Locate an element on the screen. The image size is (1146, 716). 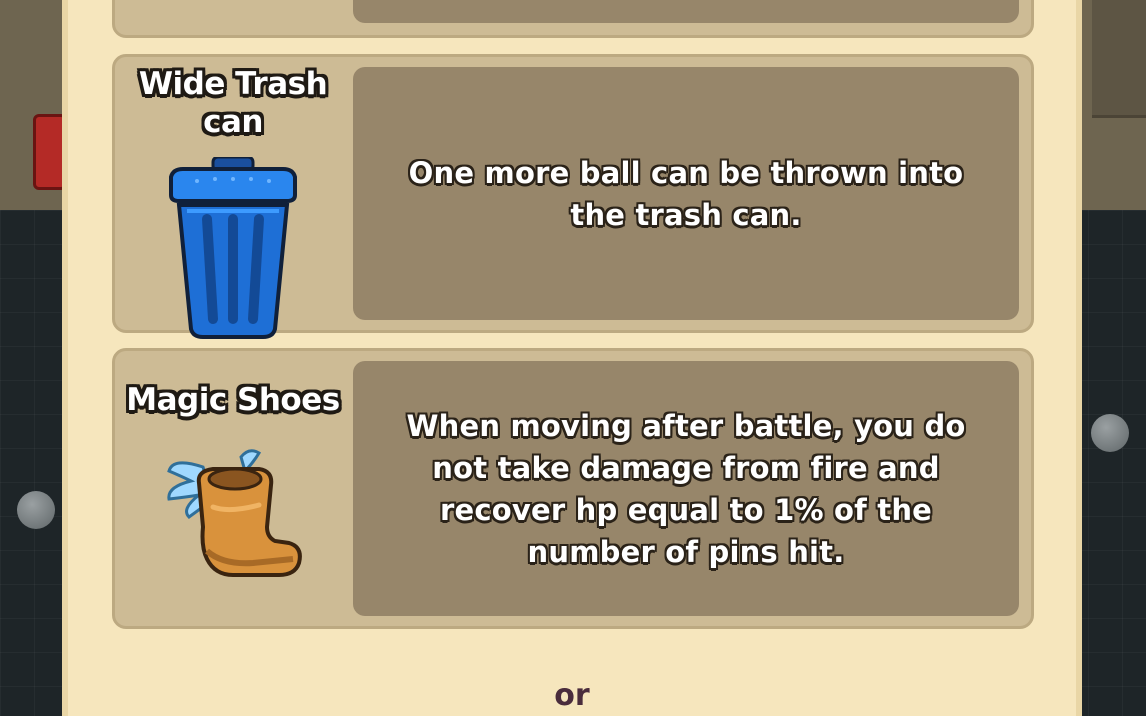
pin-dot-right is located at coordinates (1110, 433).